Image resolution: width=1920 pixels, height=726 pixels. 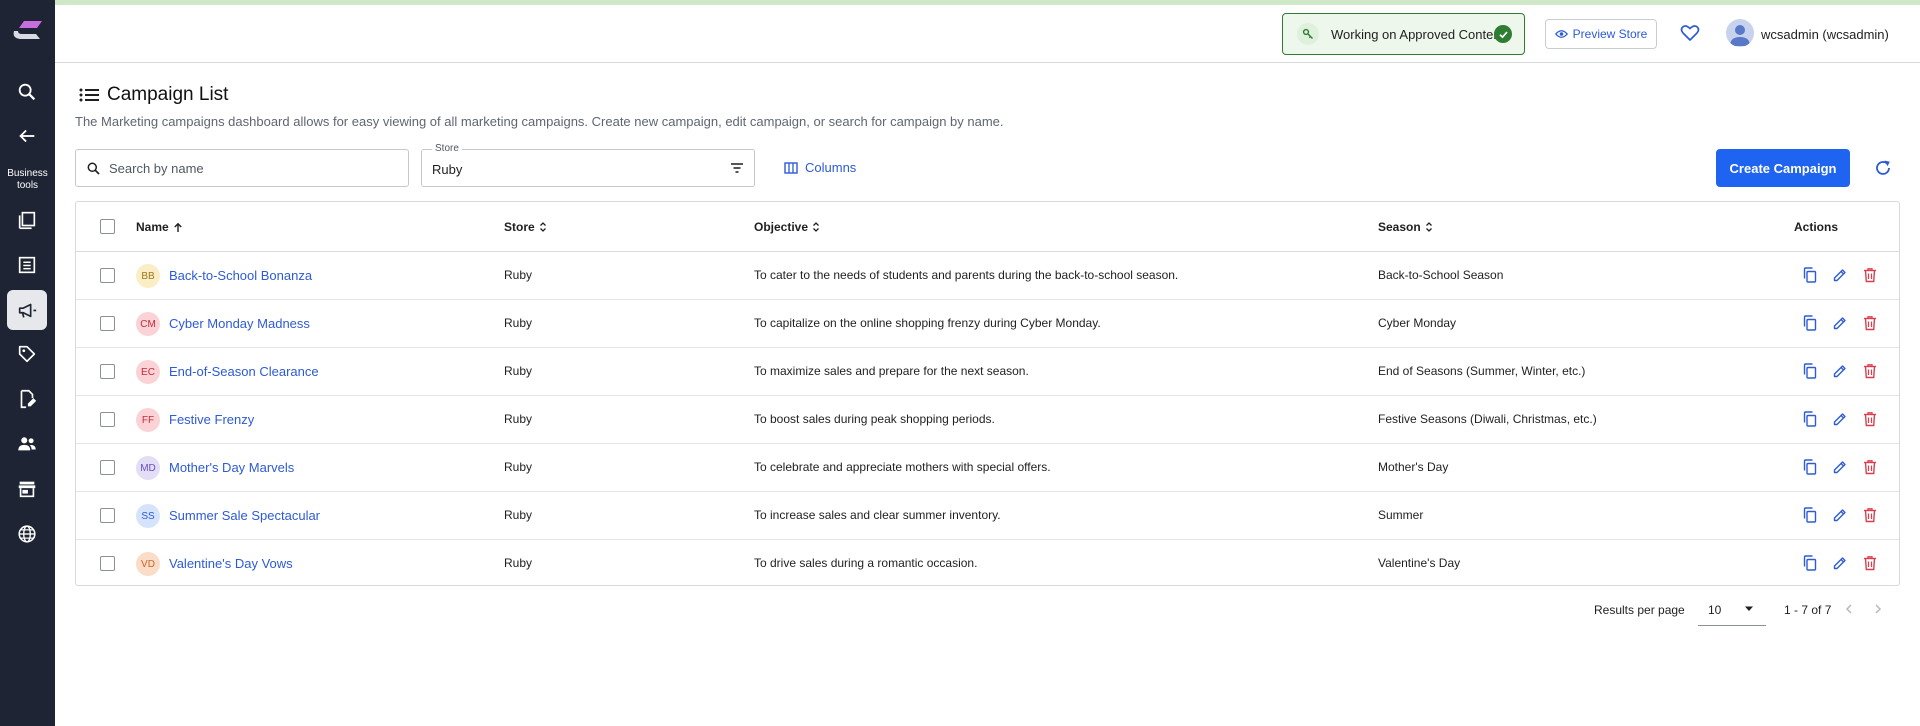 I want to click on sidebar-item-content, so click(x=27, y=399).